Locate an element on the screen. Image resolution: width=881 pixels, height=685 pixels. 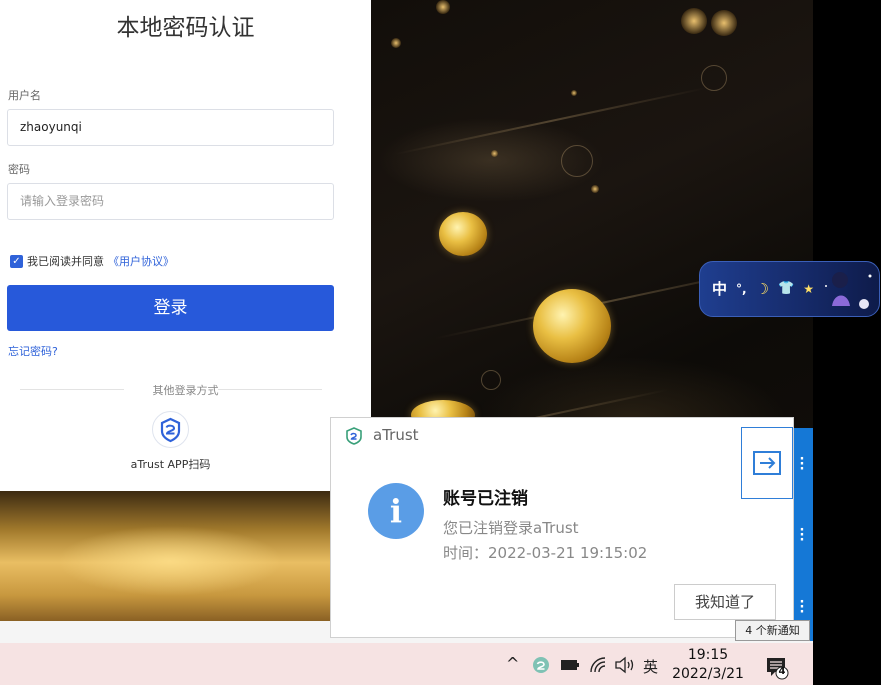
atrust-scan-button is located at coordinates (170, 429).